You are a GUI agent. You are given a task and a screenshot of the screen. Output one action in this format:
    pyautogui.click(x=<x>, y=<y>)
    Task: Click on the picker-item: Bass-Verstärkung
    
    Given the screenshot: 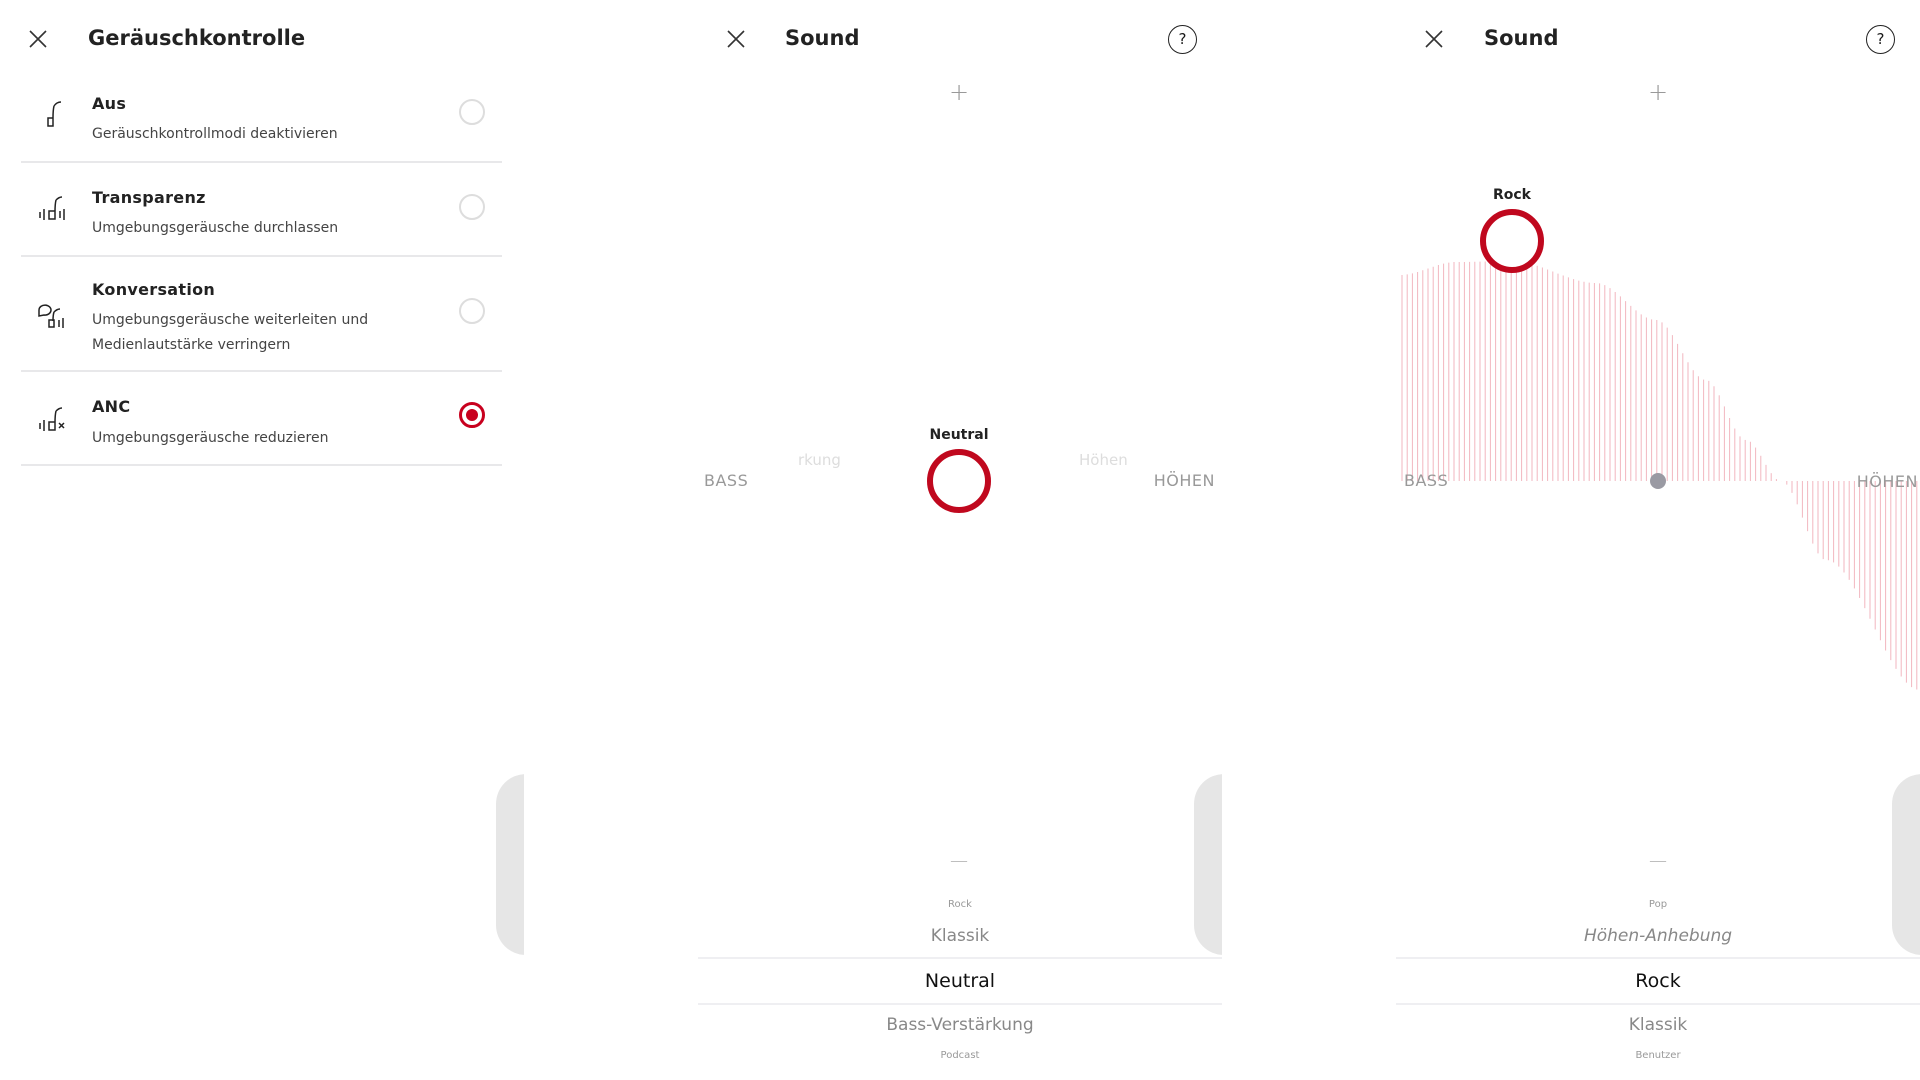 What is the action you would take?
    pyautogui.click(x=960, y=1025)
    